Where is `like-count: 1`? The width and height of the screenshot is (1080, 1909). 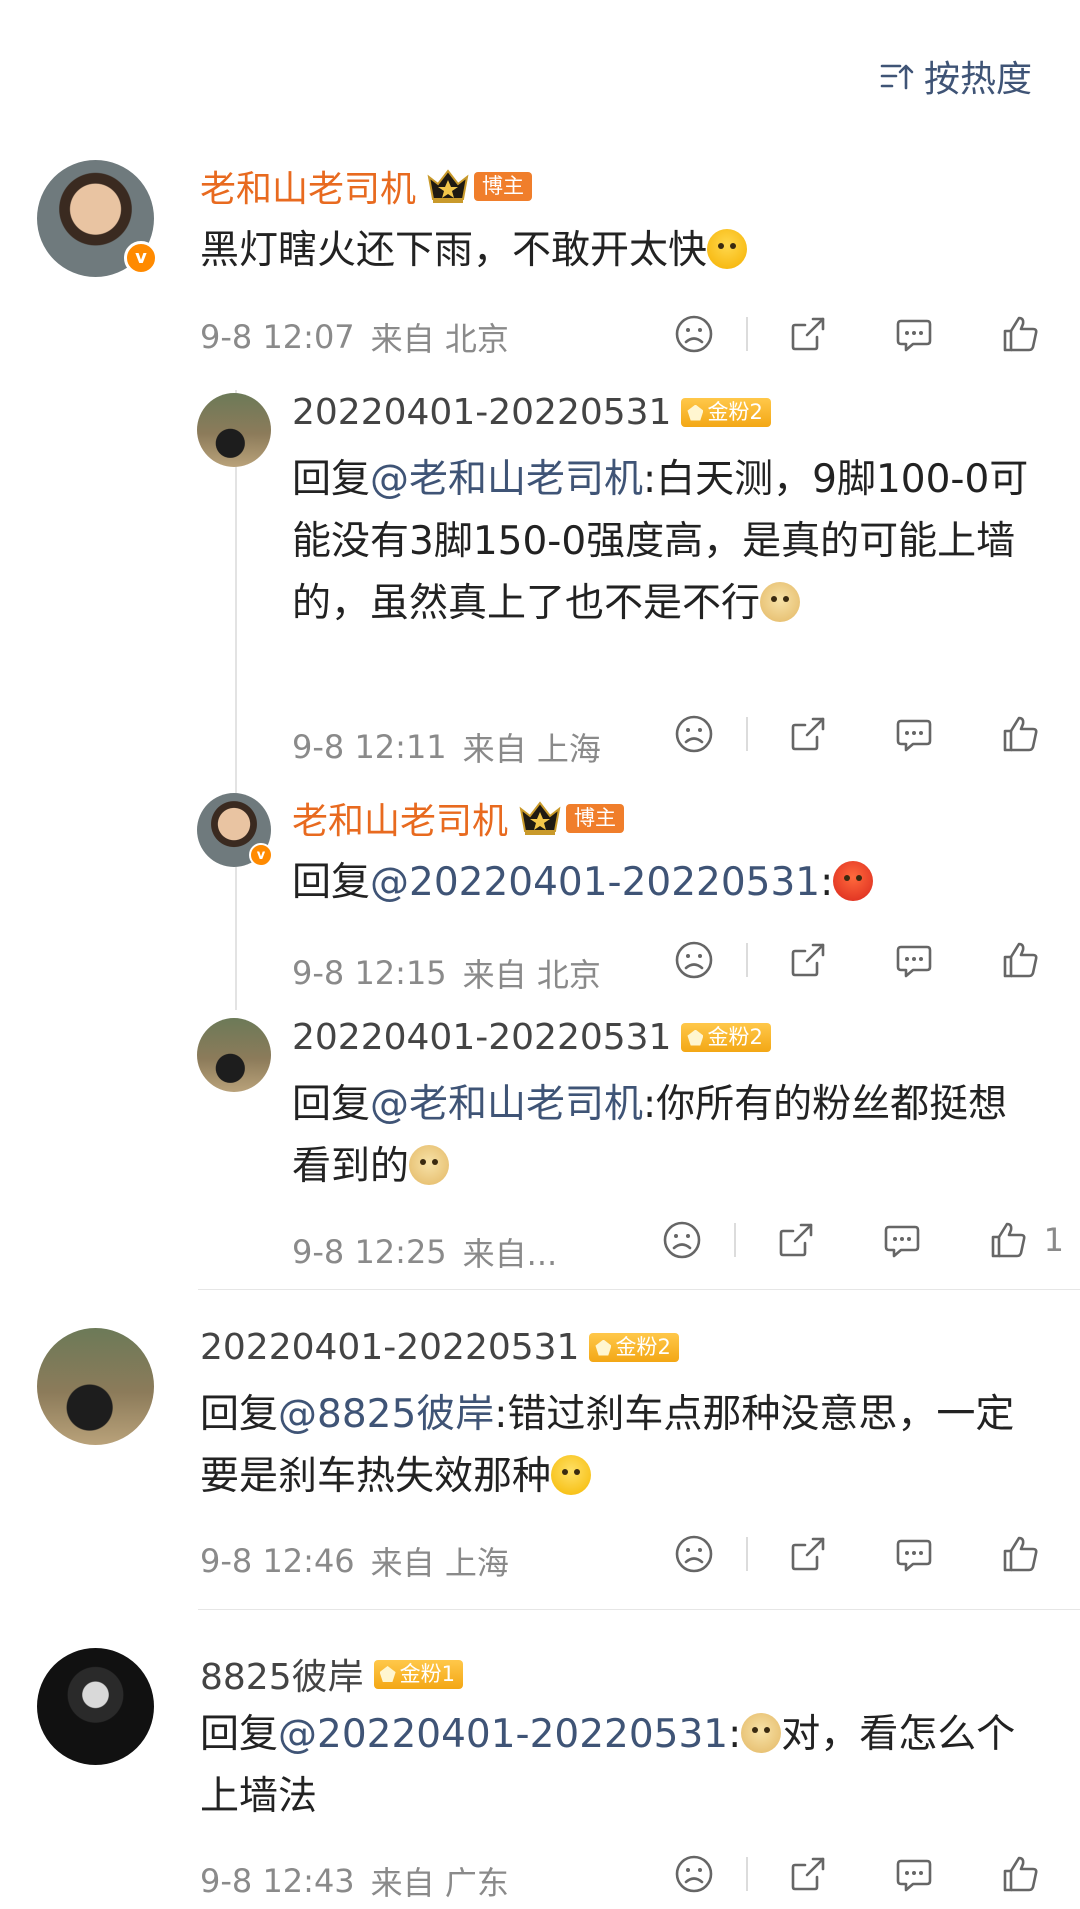
like-count: 1 is located at coordinates (1053, 1240).